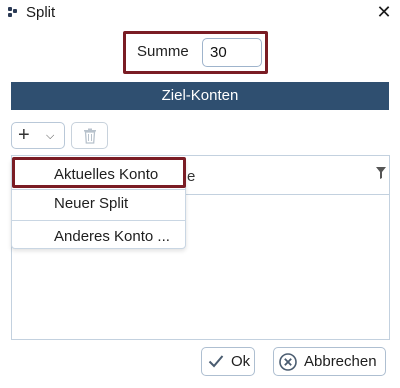  What do you see at coordinates (98, 220) in the screenshot?
I see `menu-divider` at bounding box center [98, 220].